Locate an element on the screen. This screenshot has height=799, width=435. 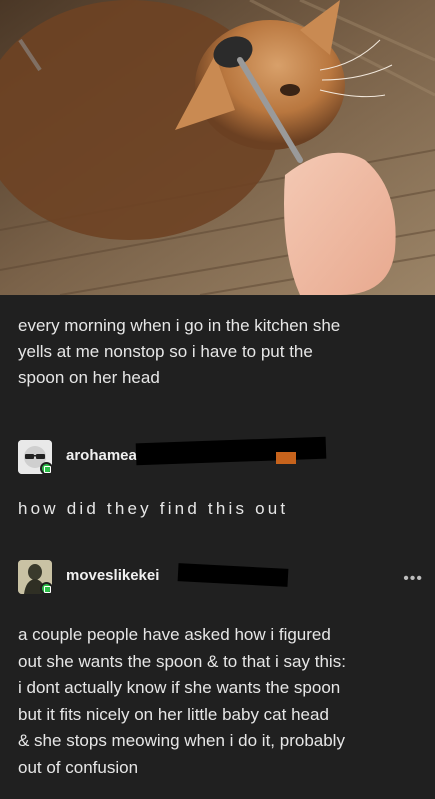
reblog-text: how did they find this out is located at coordinates (153, 508).